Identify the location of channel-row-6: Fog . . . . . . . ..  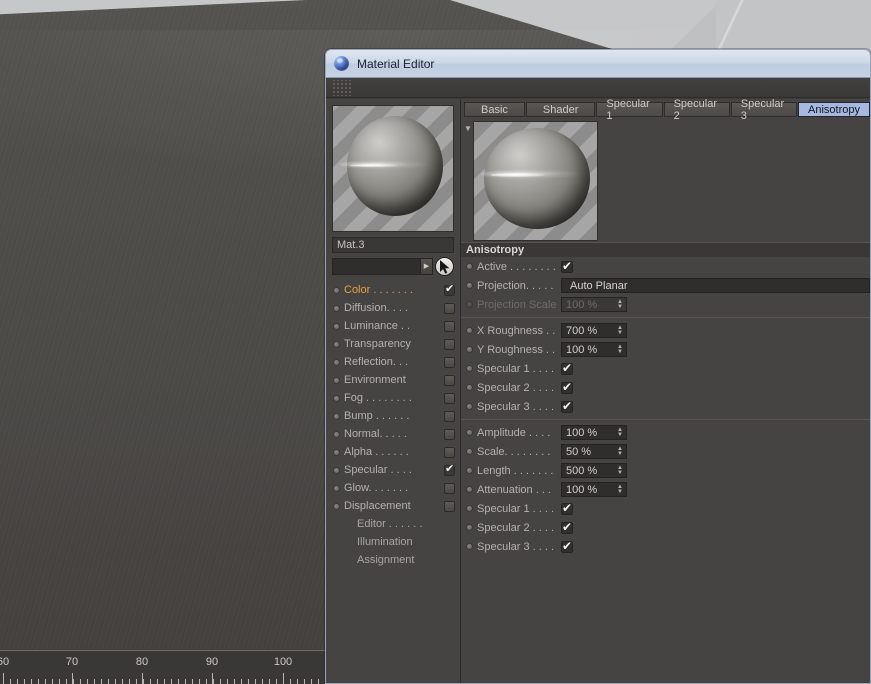
(393, 398).